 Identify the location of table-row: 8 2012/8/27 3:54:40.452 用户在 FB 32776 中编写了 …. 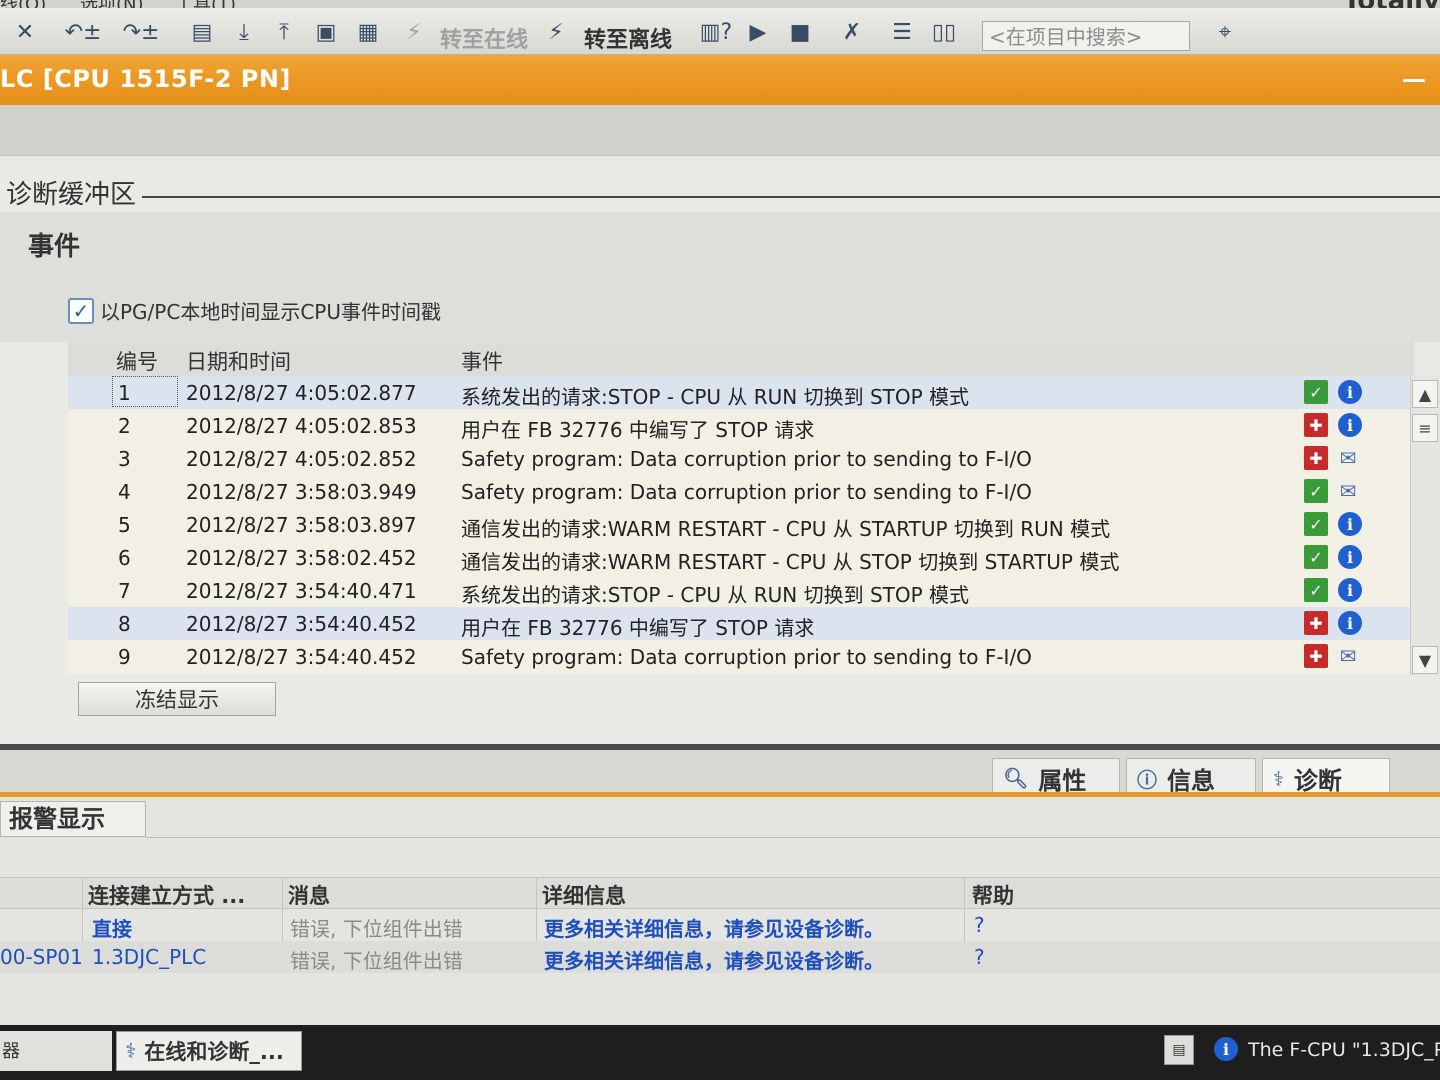
(741, 623).